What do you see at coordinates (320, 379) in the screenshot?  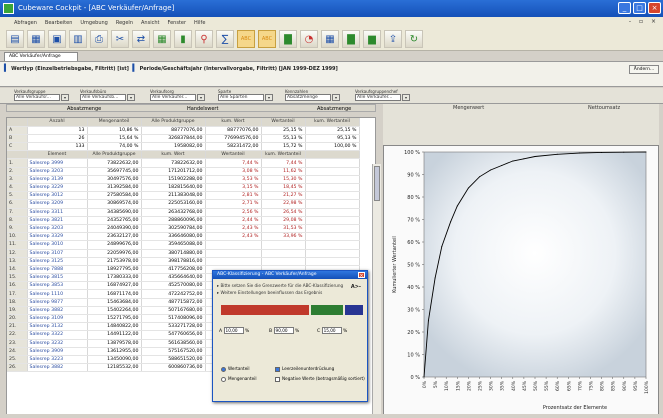 I see `opt-negative: Negative Werte (betragsmäßig sortiert)` at bounding box center [320, 379].